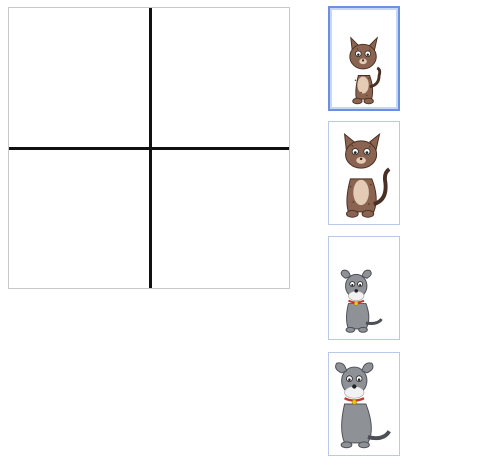 The width and height of the screenshot is (500, 465). Describe the element at coordinates (222, 219) in the screenshot. I see `grid-cell-bottom-right` at that location.